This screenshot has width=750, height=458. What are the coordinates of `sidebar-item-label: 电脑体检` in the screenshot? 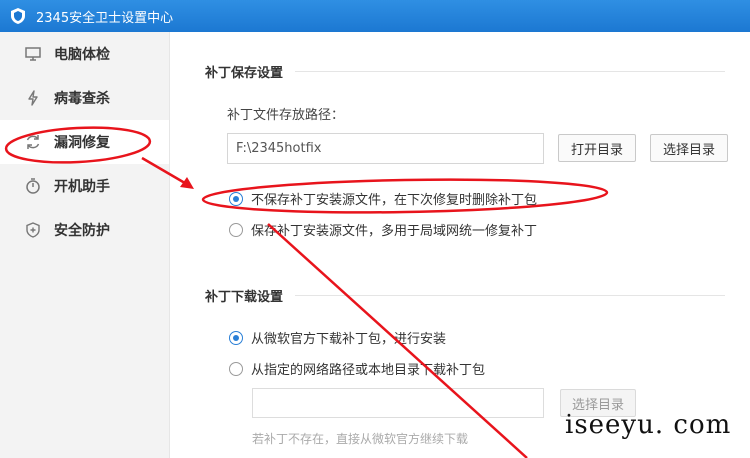 It's located at (82, 55).